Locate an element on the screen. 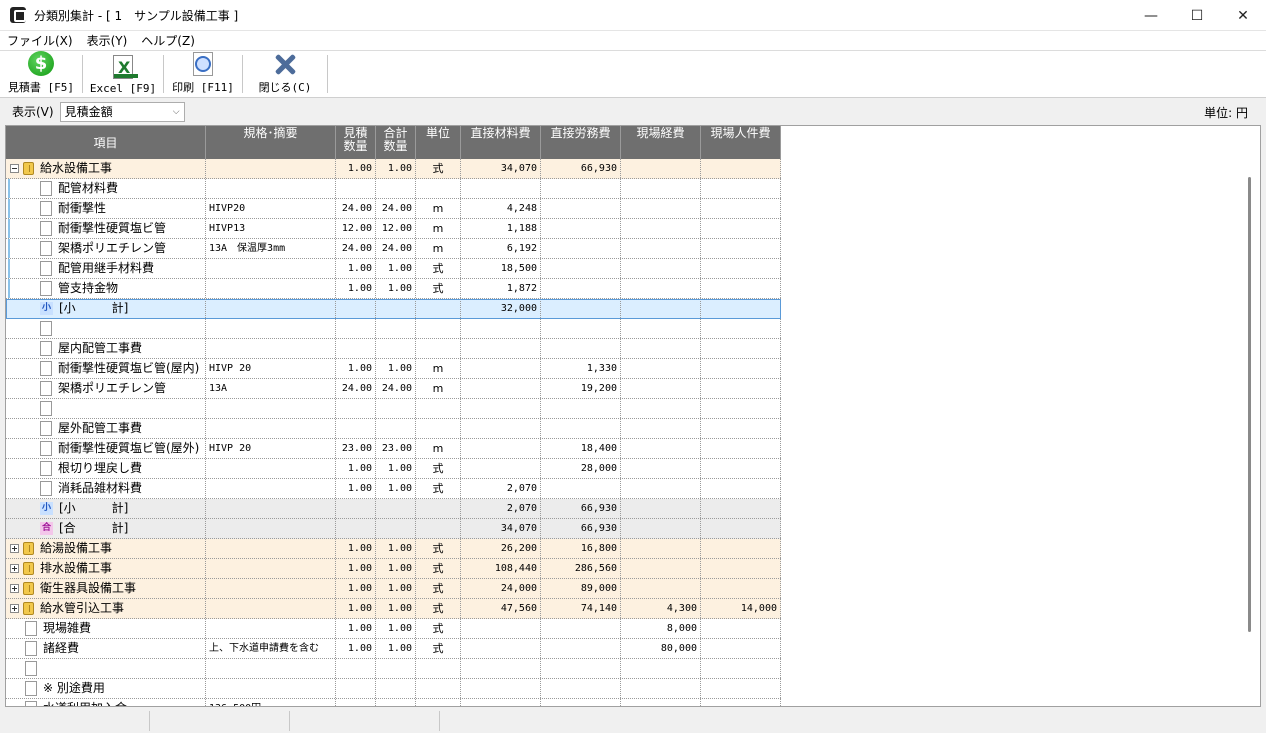 This screenshot has width=1266, height=733. cell-lab: 1,330 is located at coordinates (581, 368).